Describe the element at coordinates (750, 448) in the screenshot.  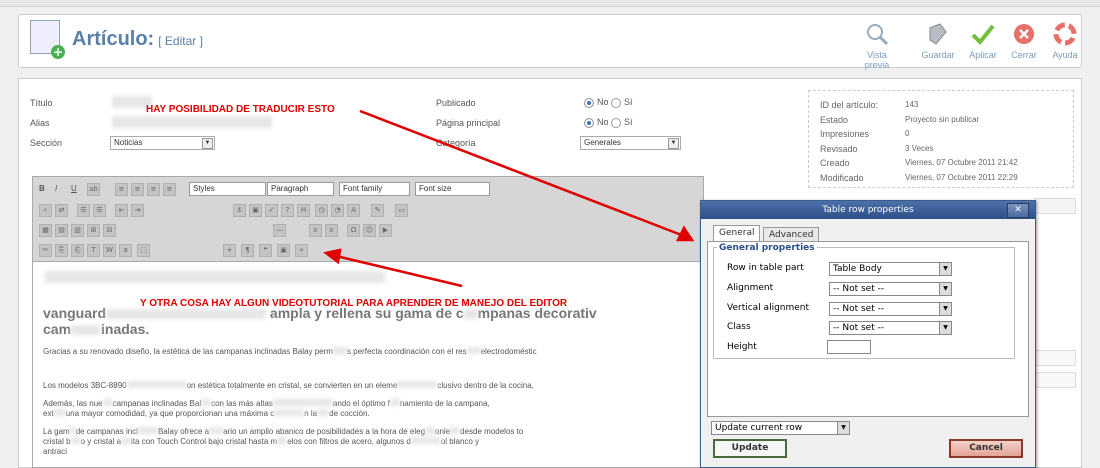
I see `update-button: Update` at that location.